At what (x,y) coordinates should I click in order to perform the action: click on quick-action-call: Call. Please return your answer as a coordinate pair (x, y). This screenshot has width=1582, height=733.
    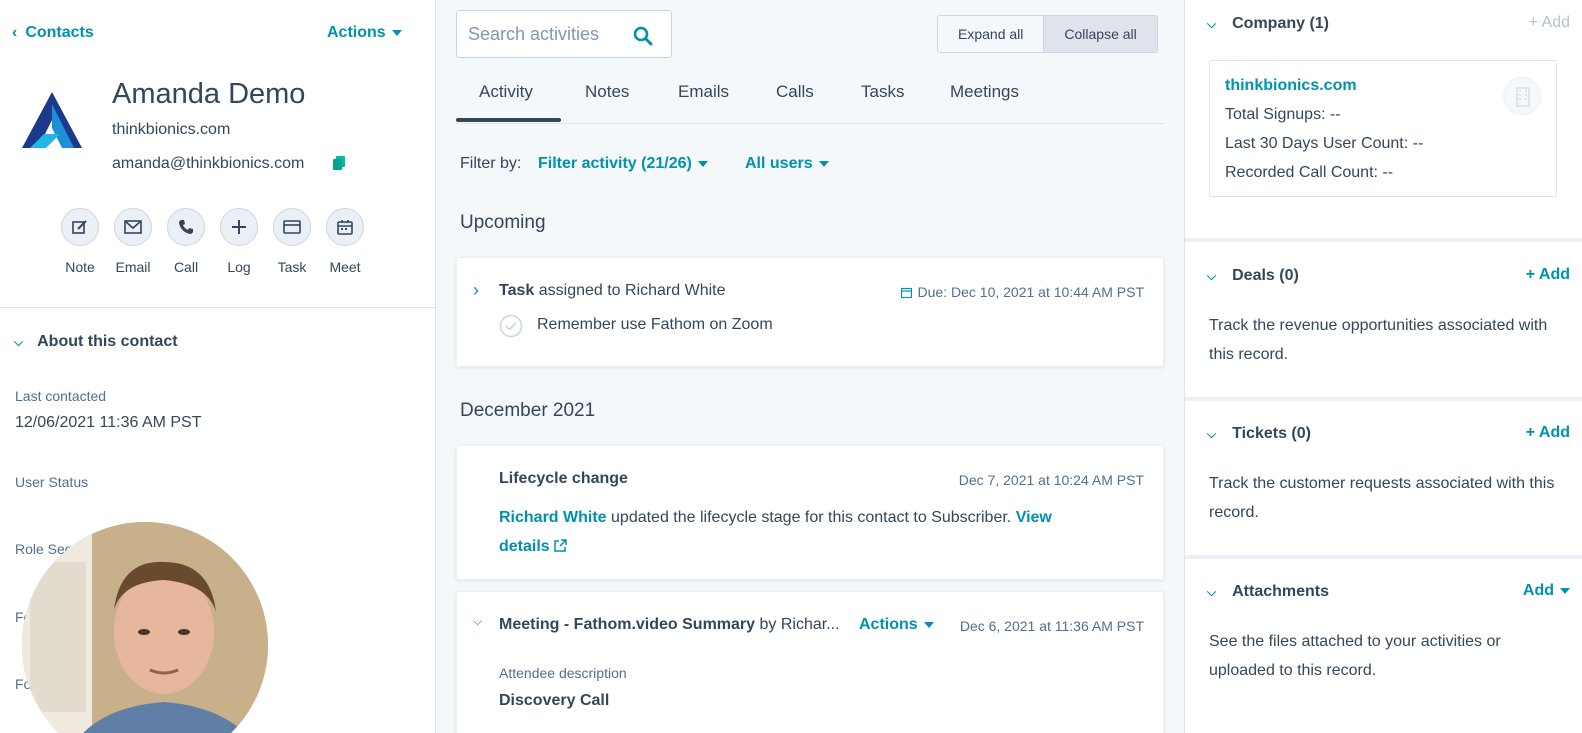
    Looking at the image, I should click on (186, 241).